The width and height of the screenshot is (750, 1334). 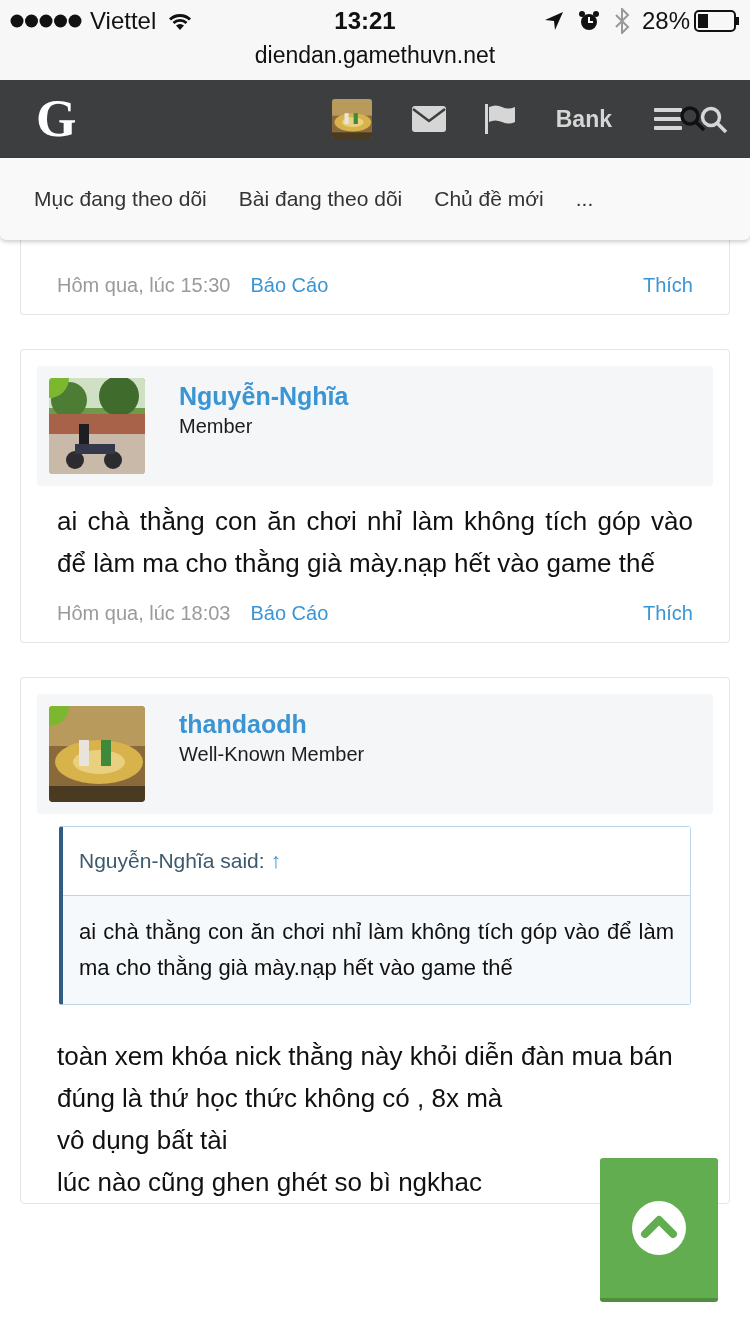 I want to click on page-url: diendan.gamethuvn.net, so click(x=375, y=55).